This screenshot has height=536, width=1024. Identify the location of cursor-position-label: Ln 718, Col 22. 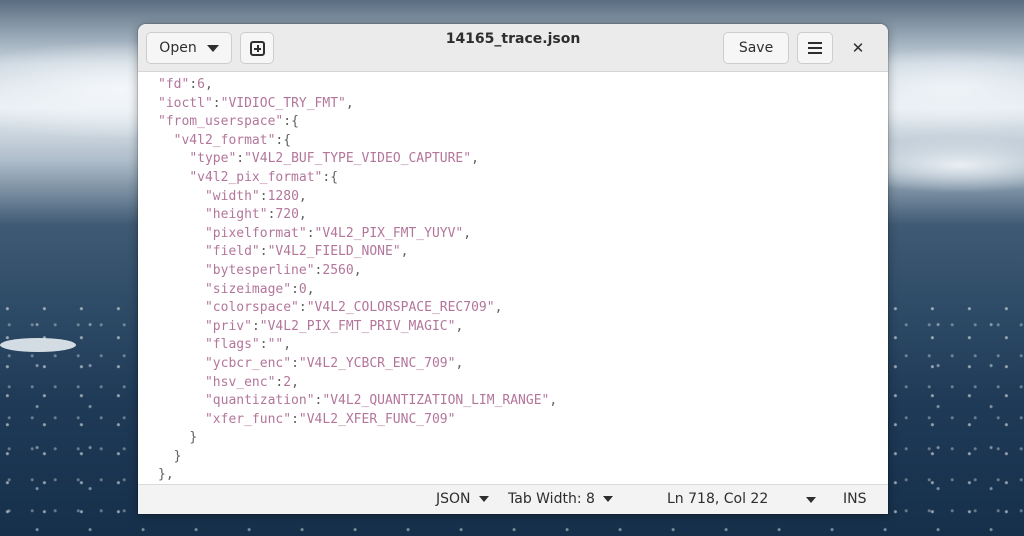
(718, 499).